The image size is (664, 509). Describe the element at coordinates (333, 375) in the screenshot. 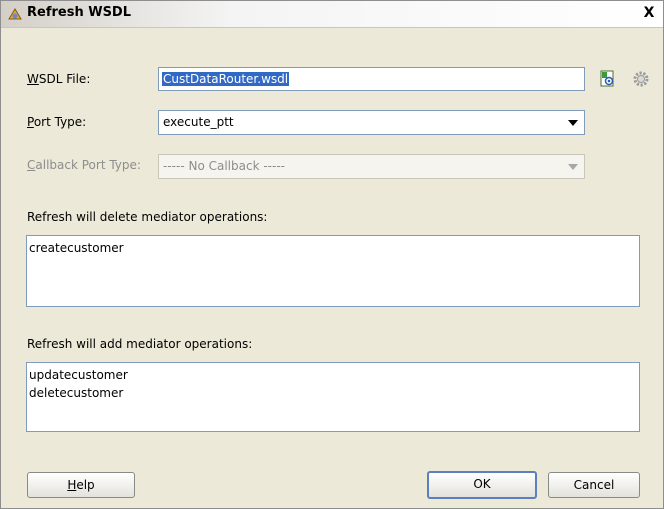

I see `list-item: updatecustomer` at that location.